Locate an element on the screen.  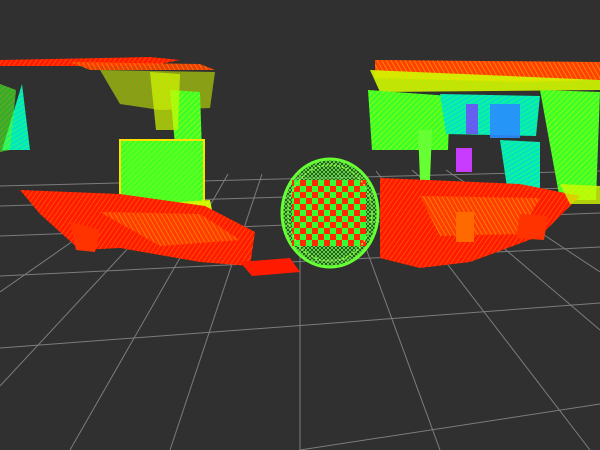
right-upper-wall is located at coordinates (409, 120).